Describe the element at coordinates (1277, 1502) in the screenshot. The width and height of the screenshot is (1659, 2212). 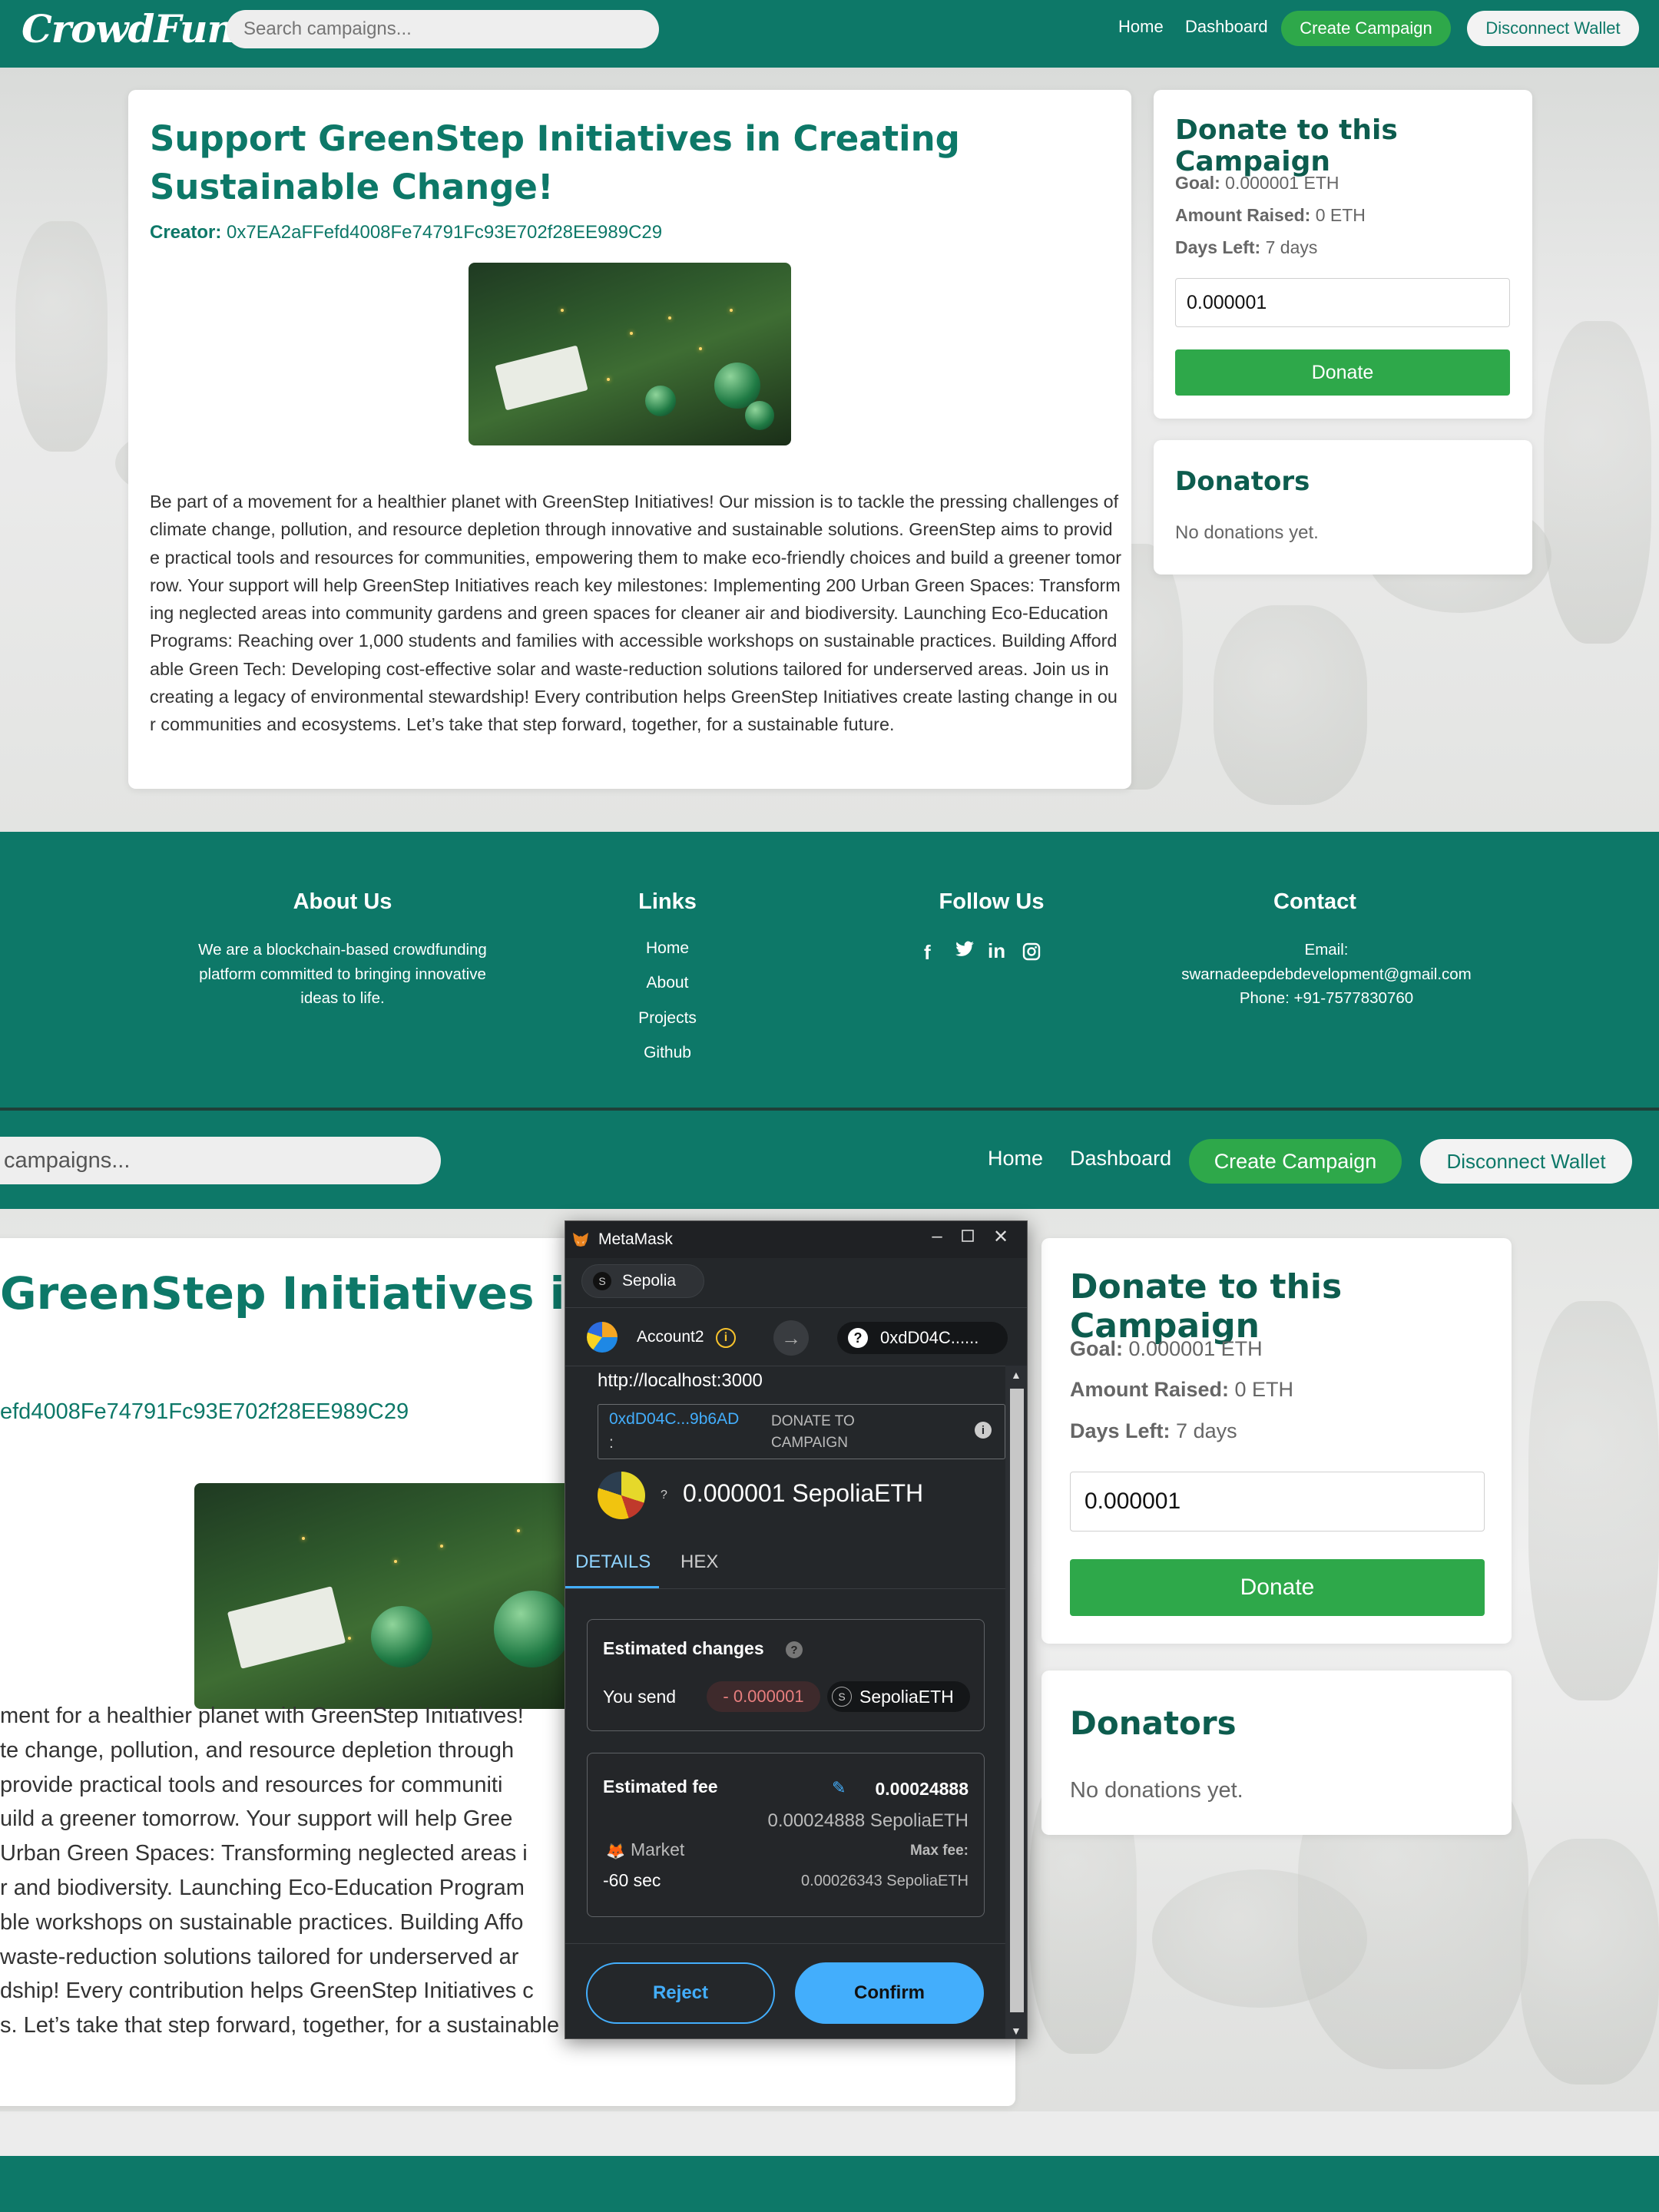
I see `donation-amount-input: 0.000001` at that location.